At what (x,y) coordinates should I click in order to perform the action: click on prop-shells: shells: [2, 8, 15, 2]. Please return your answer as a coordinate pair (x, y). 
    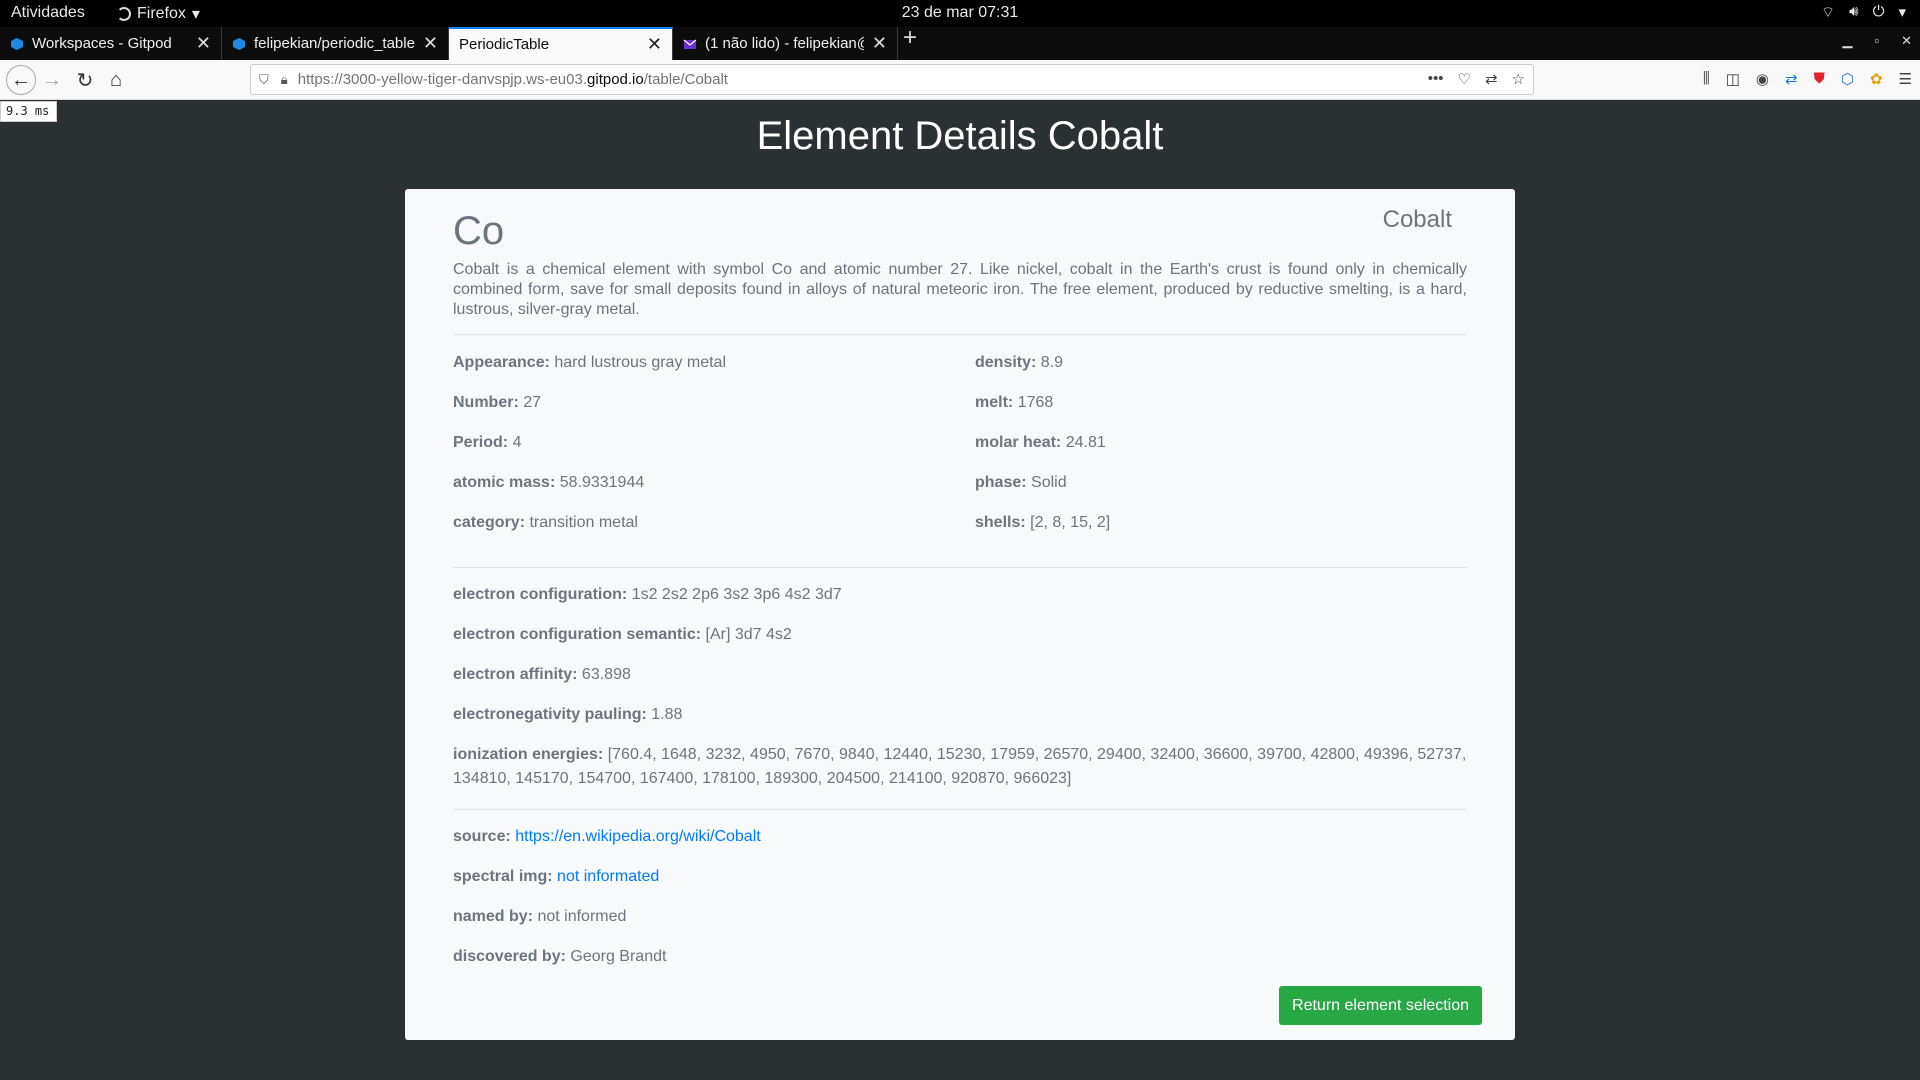
    Looking at the image, I should click on (1043, 522).